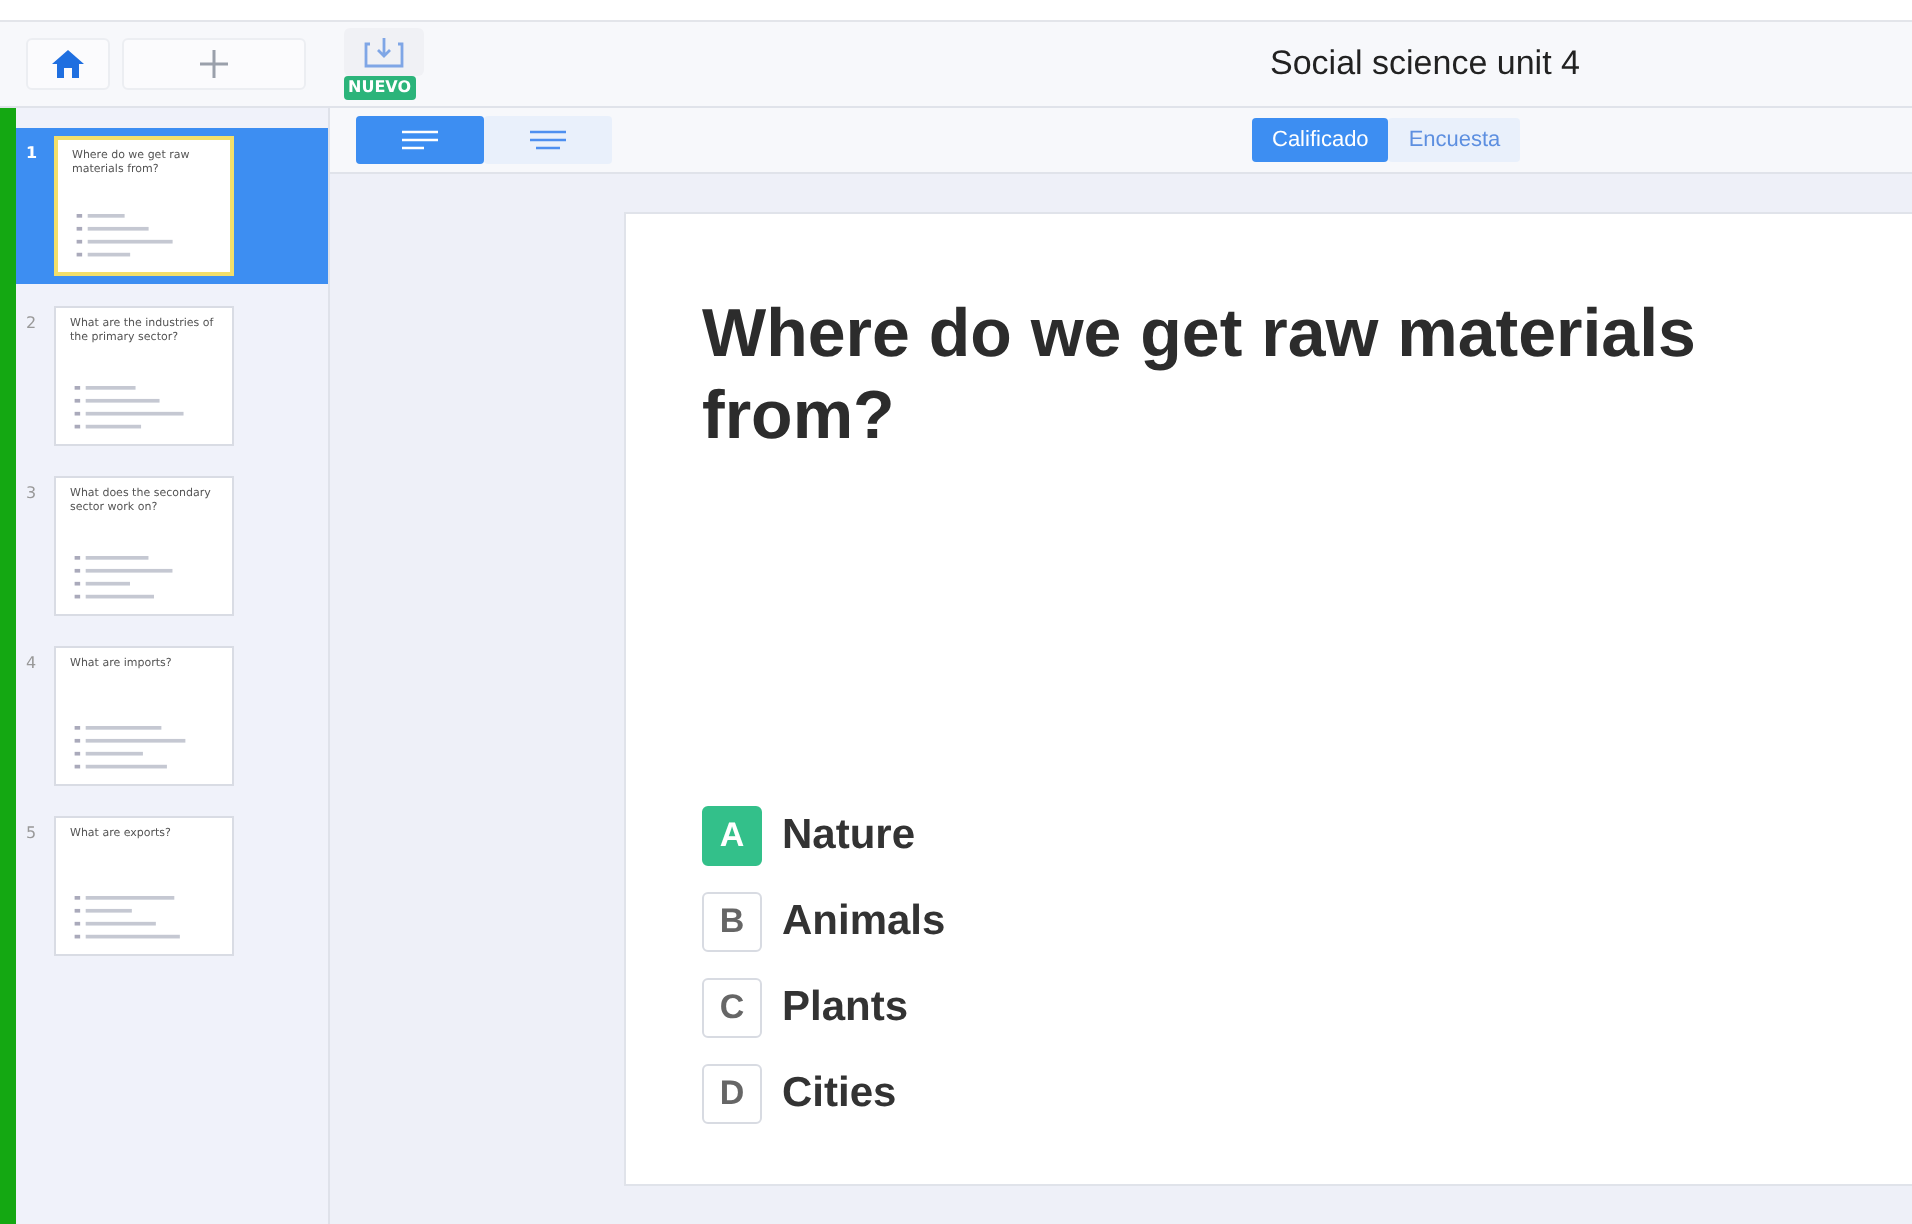  I want to click on slide-number: 1, so click(33, 152).